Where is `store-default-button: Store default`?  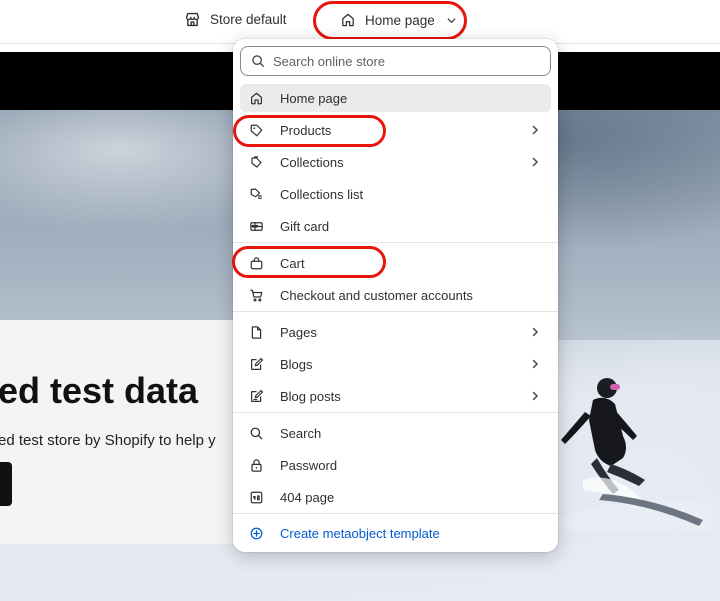
store-default-button: Store default is located at coordinates (235, 19).